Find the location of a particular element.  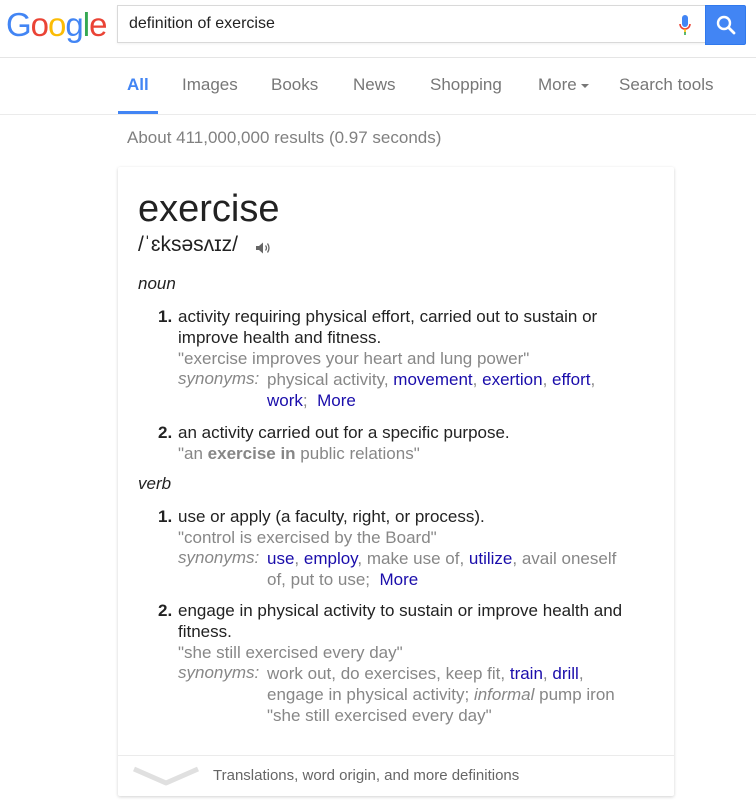

synonym-example: "she still exercised every day" is located at coordinates (379, 715).